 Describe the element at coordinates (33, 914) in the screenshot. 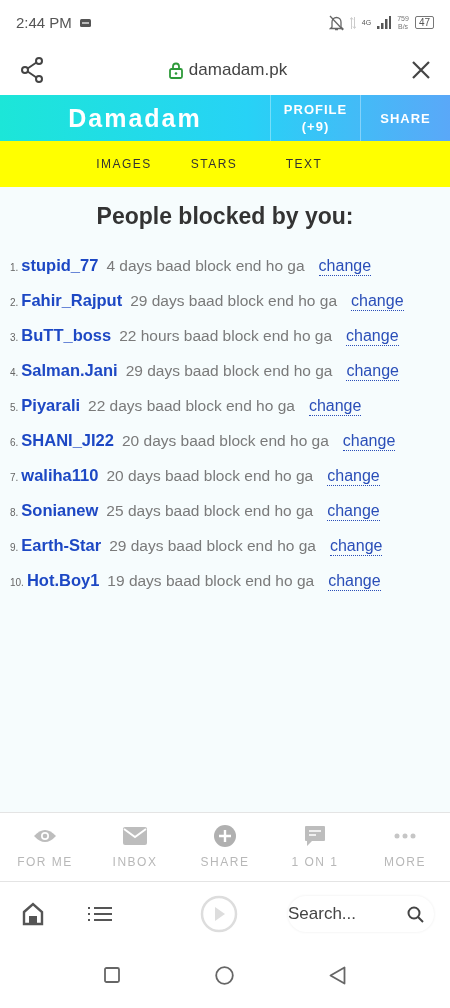

I see `home-icon` at that location.